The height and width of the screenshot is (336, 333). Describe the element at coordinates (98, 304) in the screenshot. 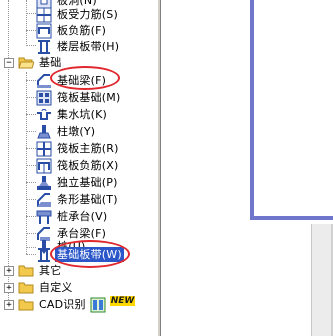

I see `cad-recognition-icon` at that location.